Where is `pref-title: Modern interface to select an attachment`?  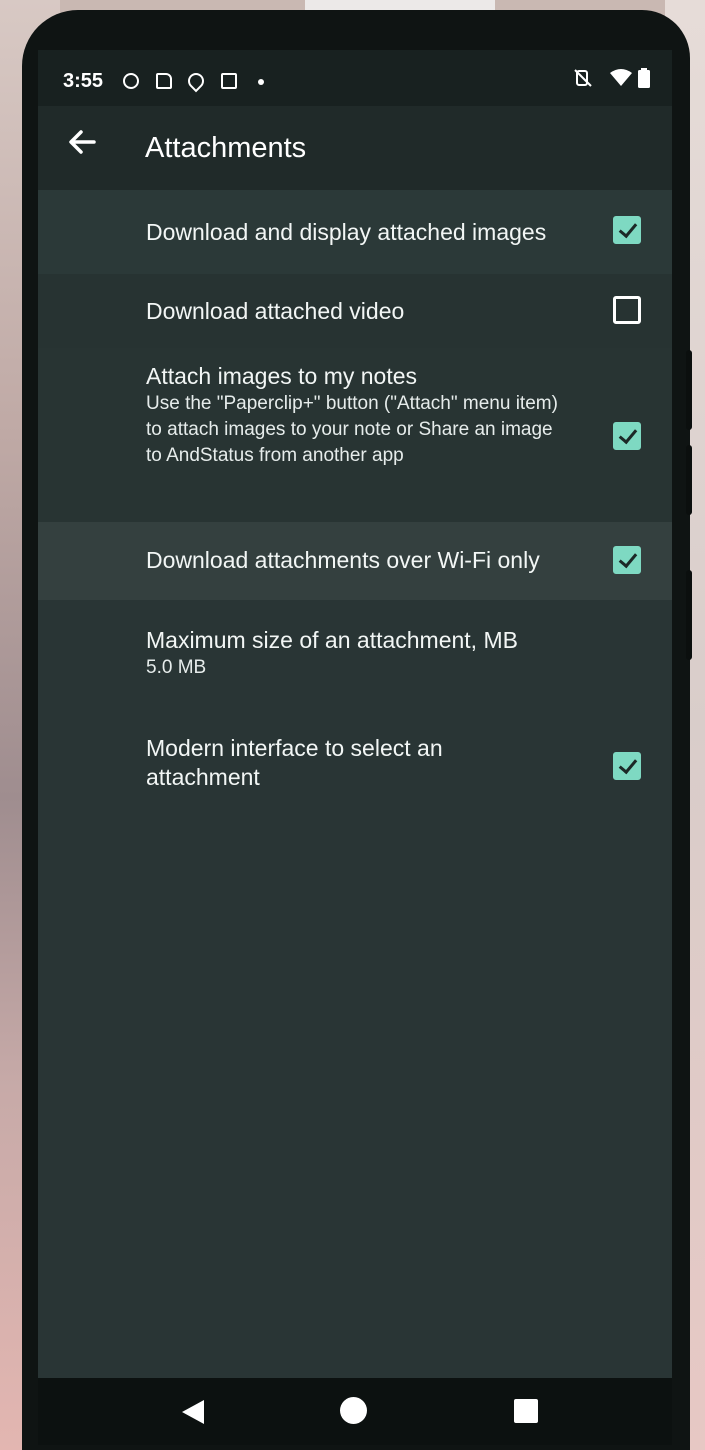 pref-title: Modern interface to select an attachment is located at coordinates (294, 762).